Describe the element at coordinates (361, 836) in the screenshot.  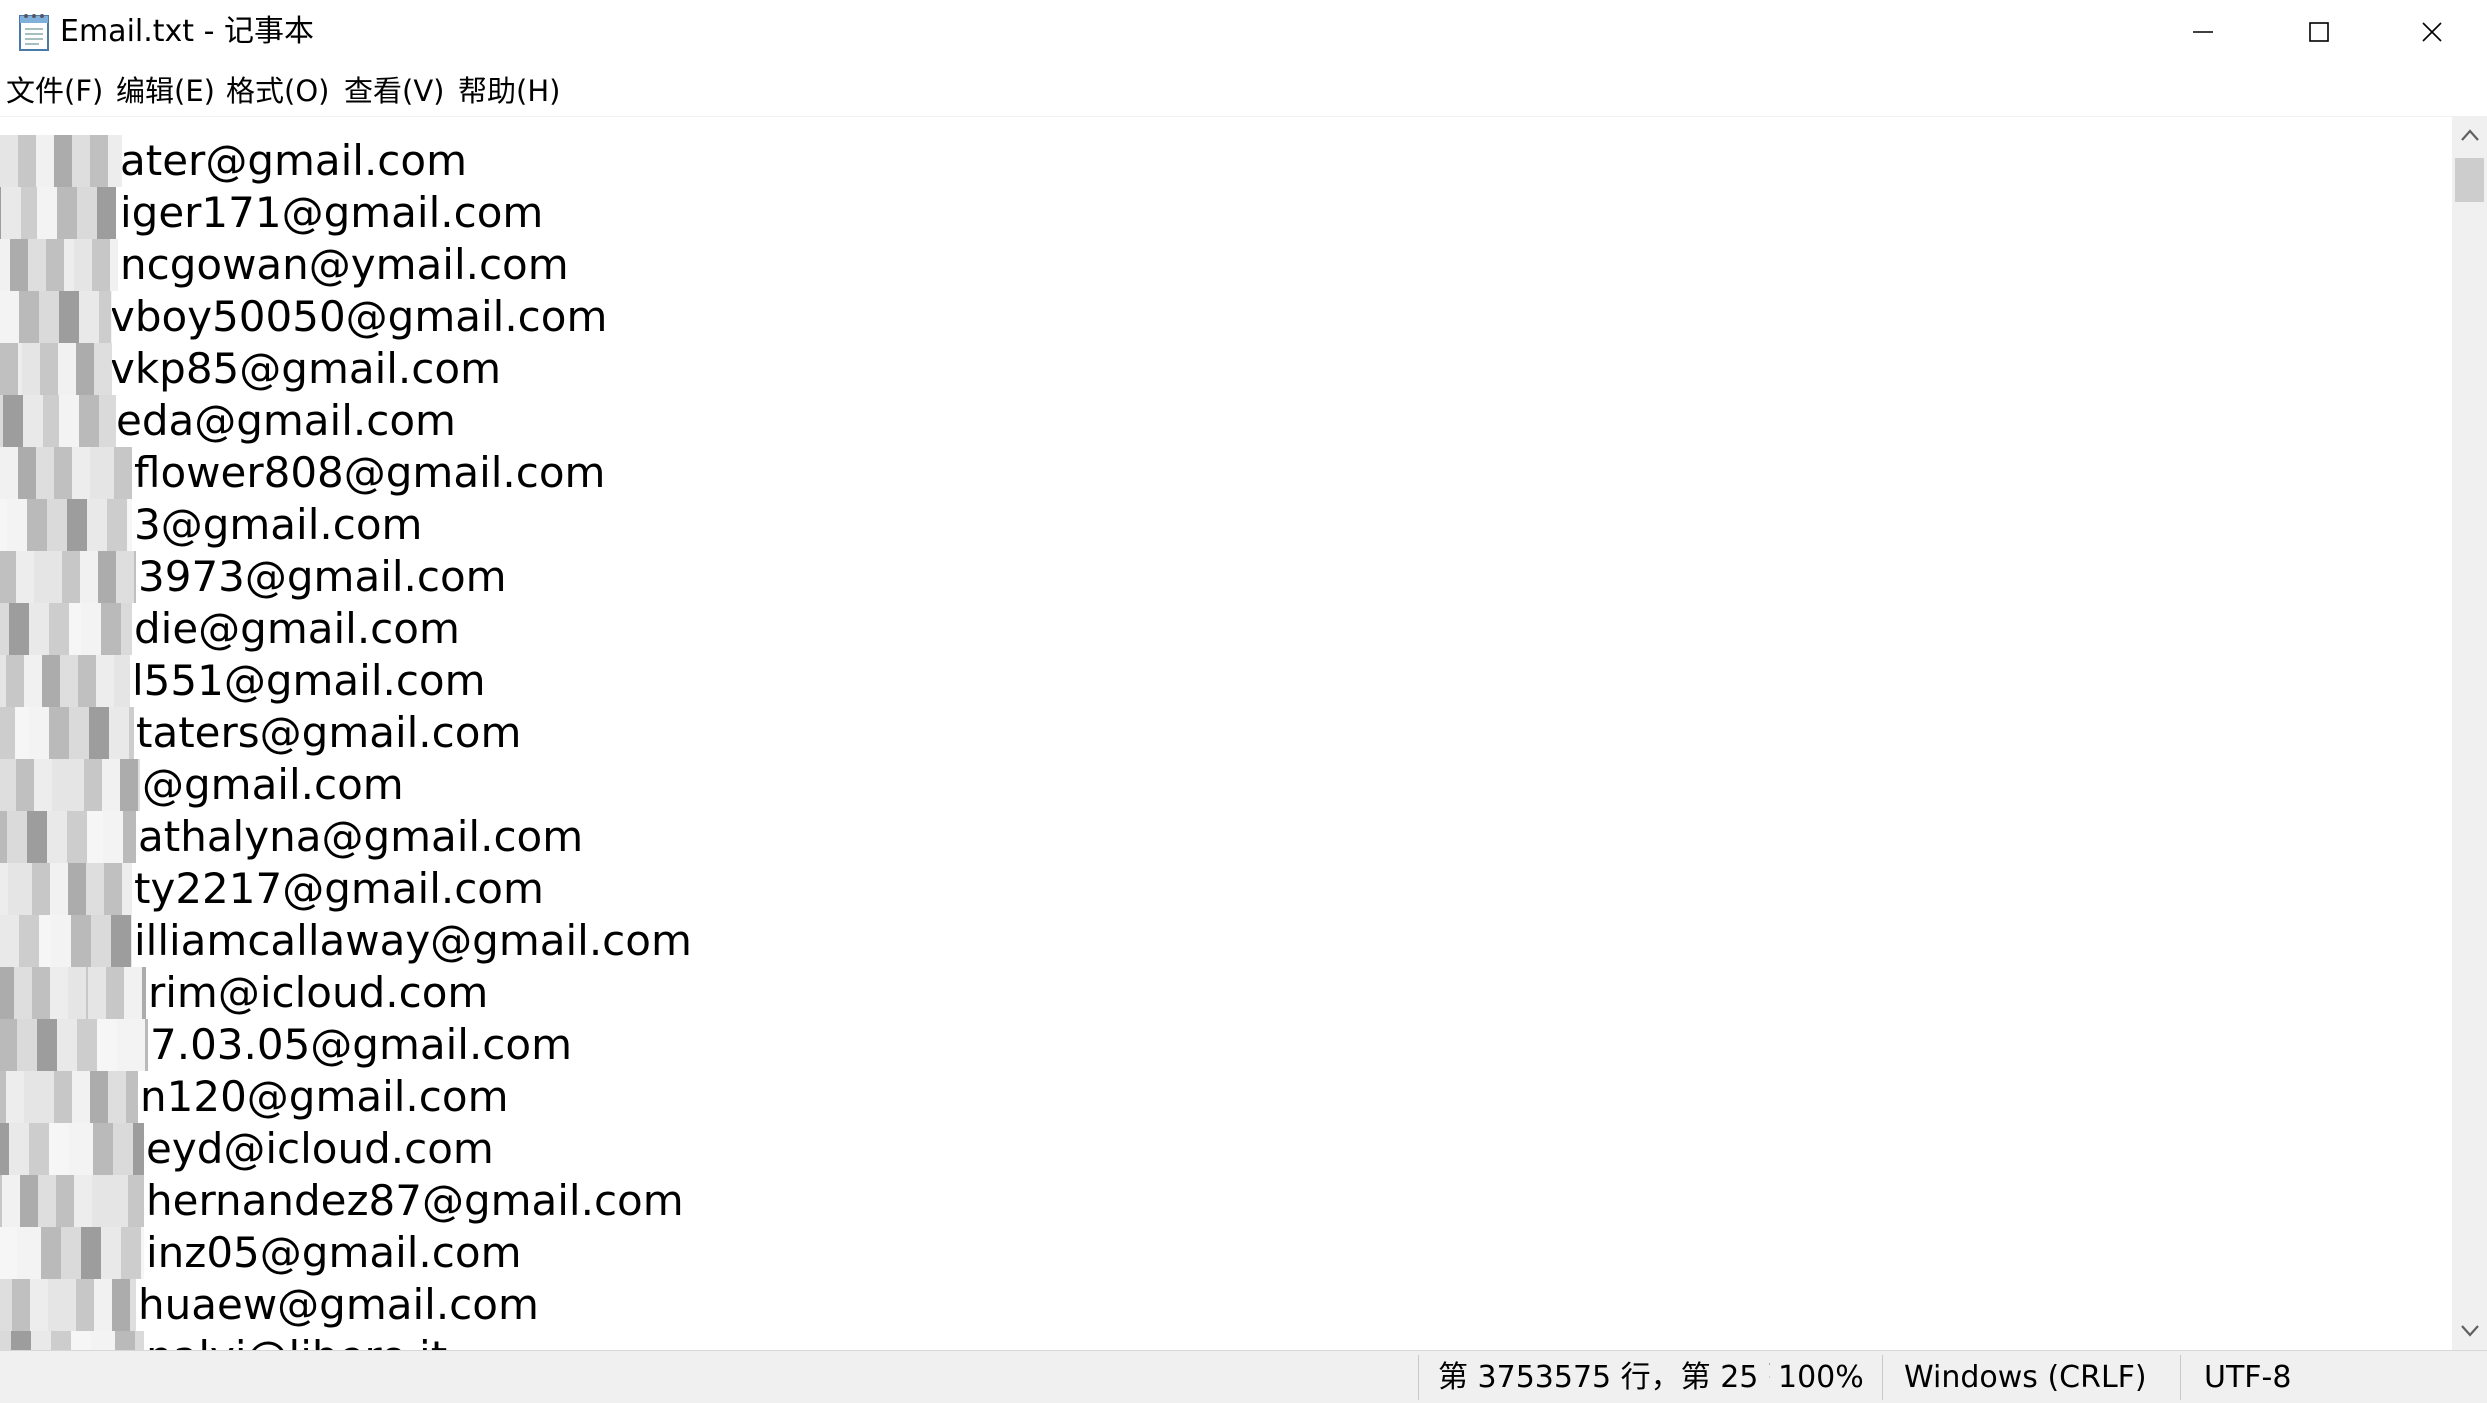
I see `email-address: athalyna@gmail.com` at that location.